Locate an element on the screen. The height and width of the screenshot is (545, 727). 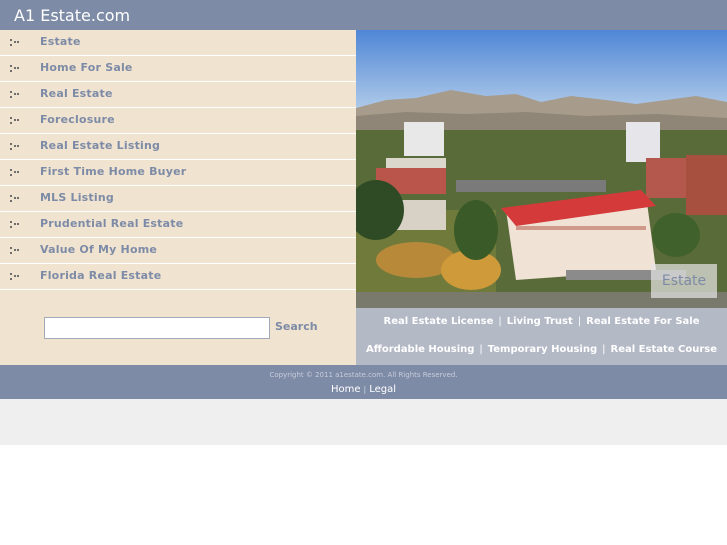
nav-item-label: Home For Sale is located at coordinates (86, 67).